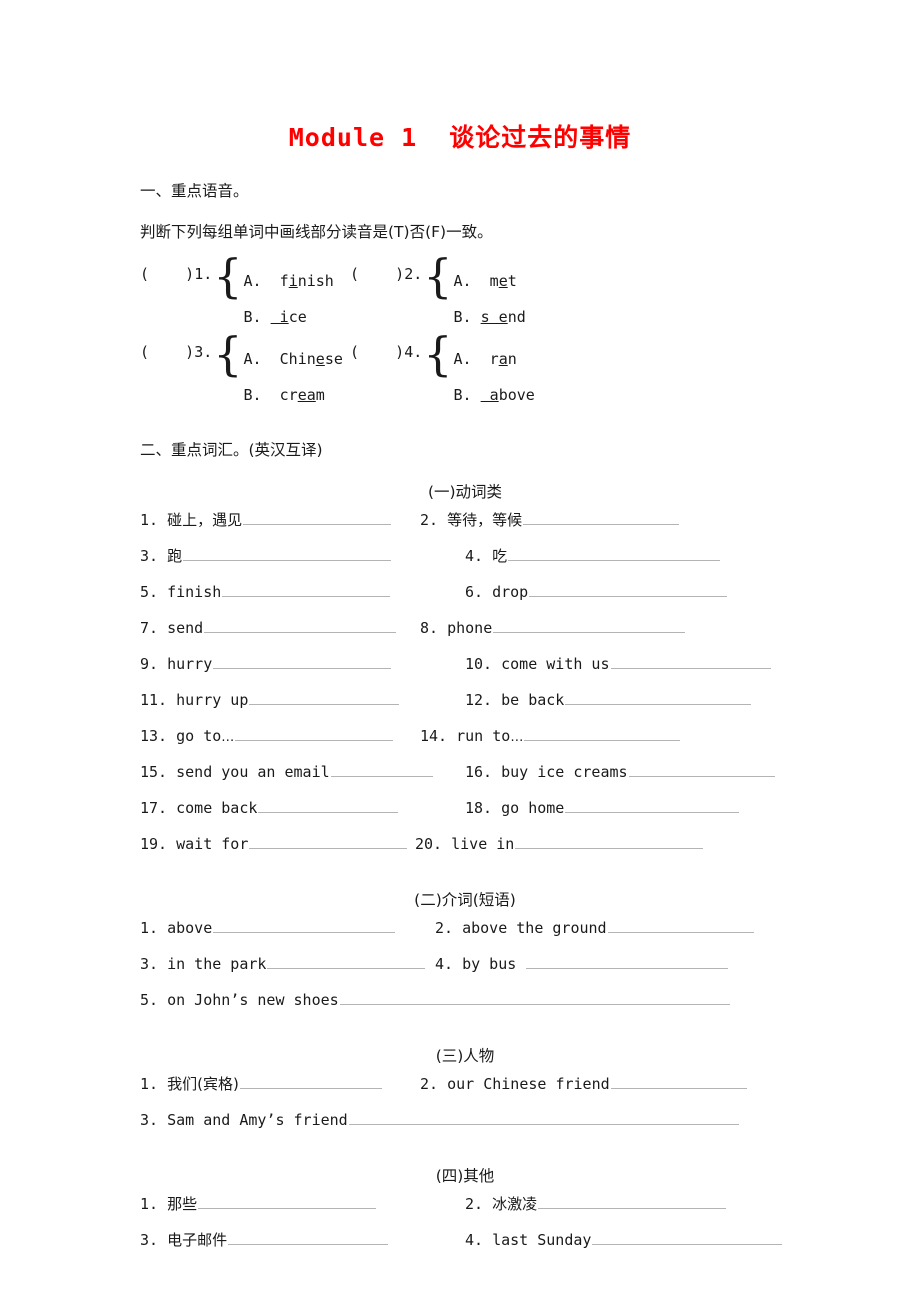  Describe the element at coordinates (555, 663) in the screenshot. I see `vocabulary-prompt: come with us` at that location.